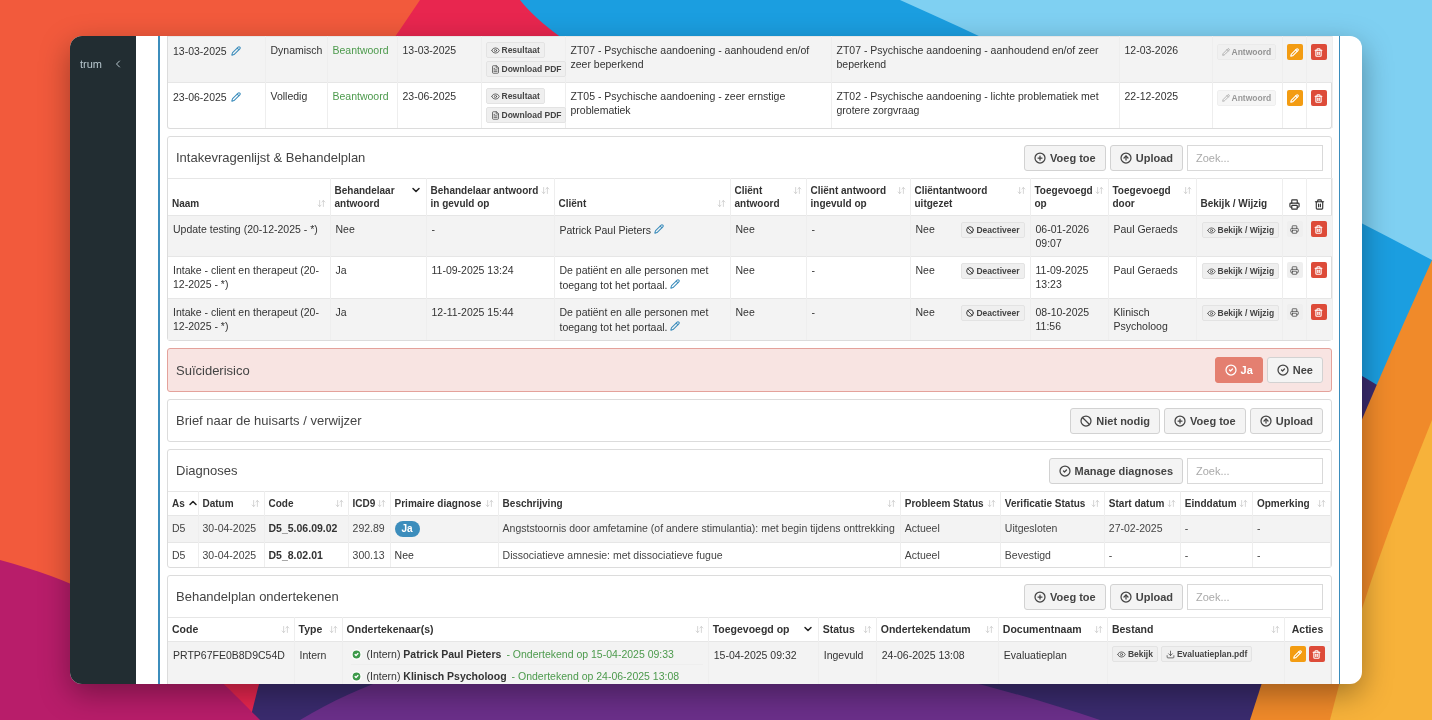 This screenshot has height=720, width=1432. Describe the element at coordinates (1045, 503) in the screenshot. I see `column-header: Verificatie Status` at that location.